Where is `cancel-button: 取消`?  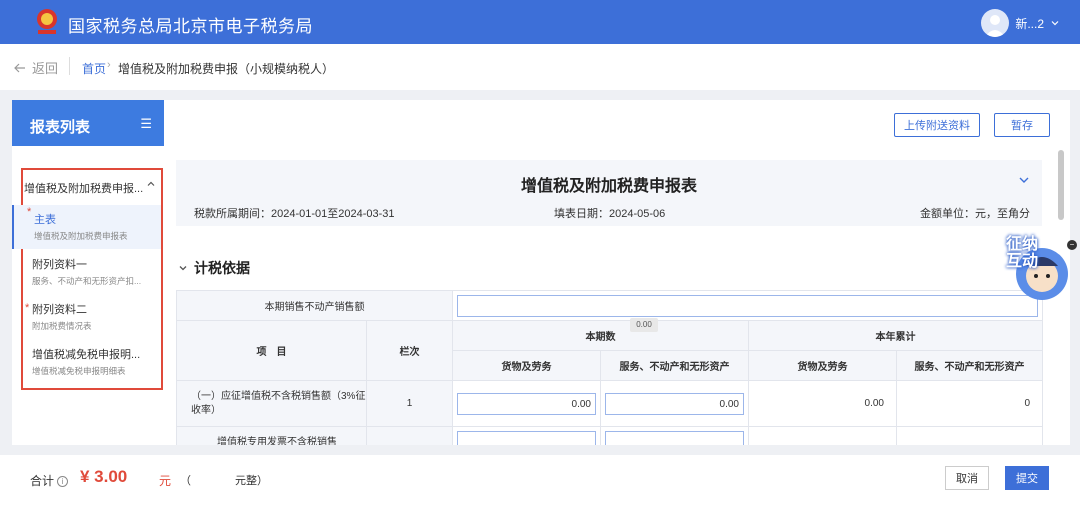 cancel-button: 取消 is located at coordinates (967, 478).